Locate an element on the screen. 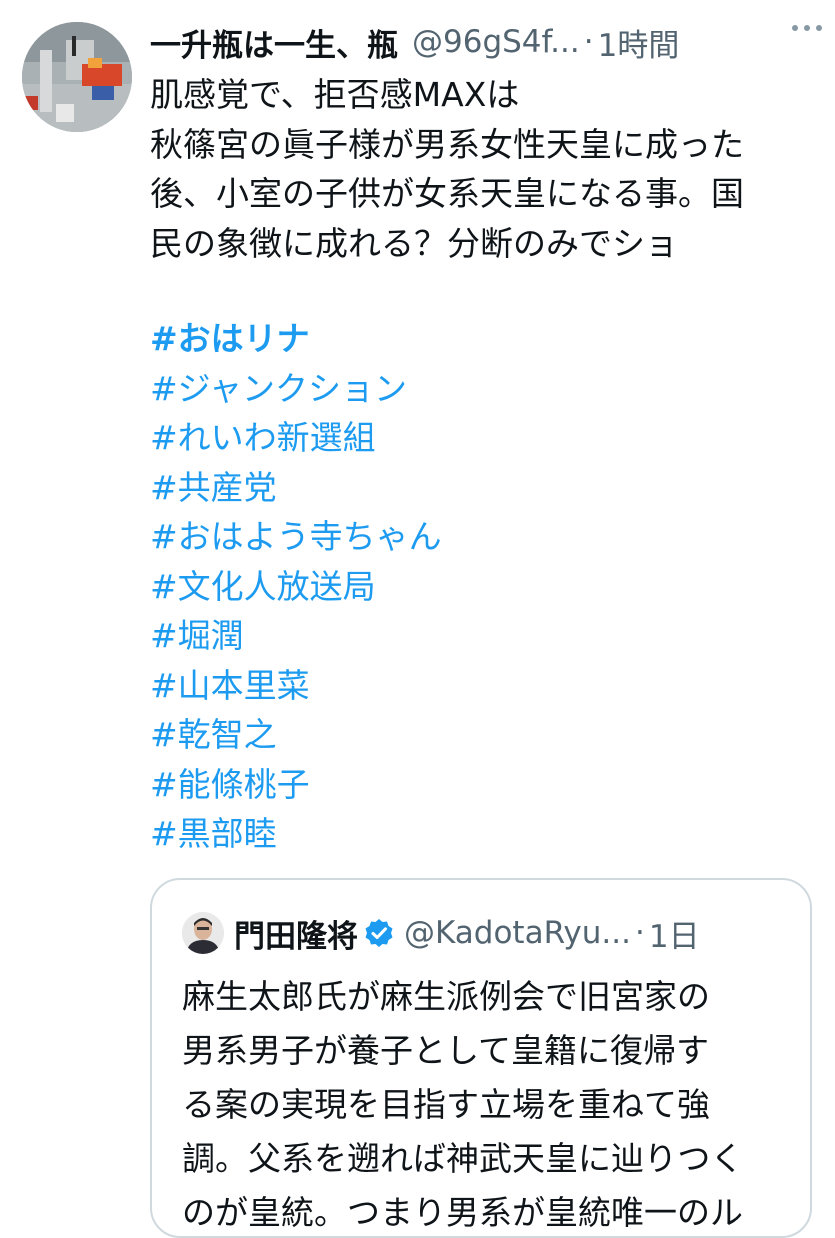 Image resolution: width=835 pixels, height=1238 pixels. hashtag-link: #文化人放送局 is located at coordinates (485, 587).